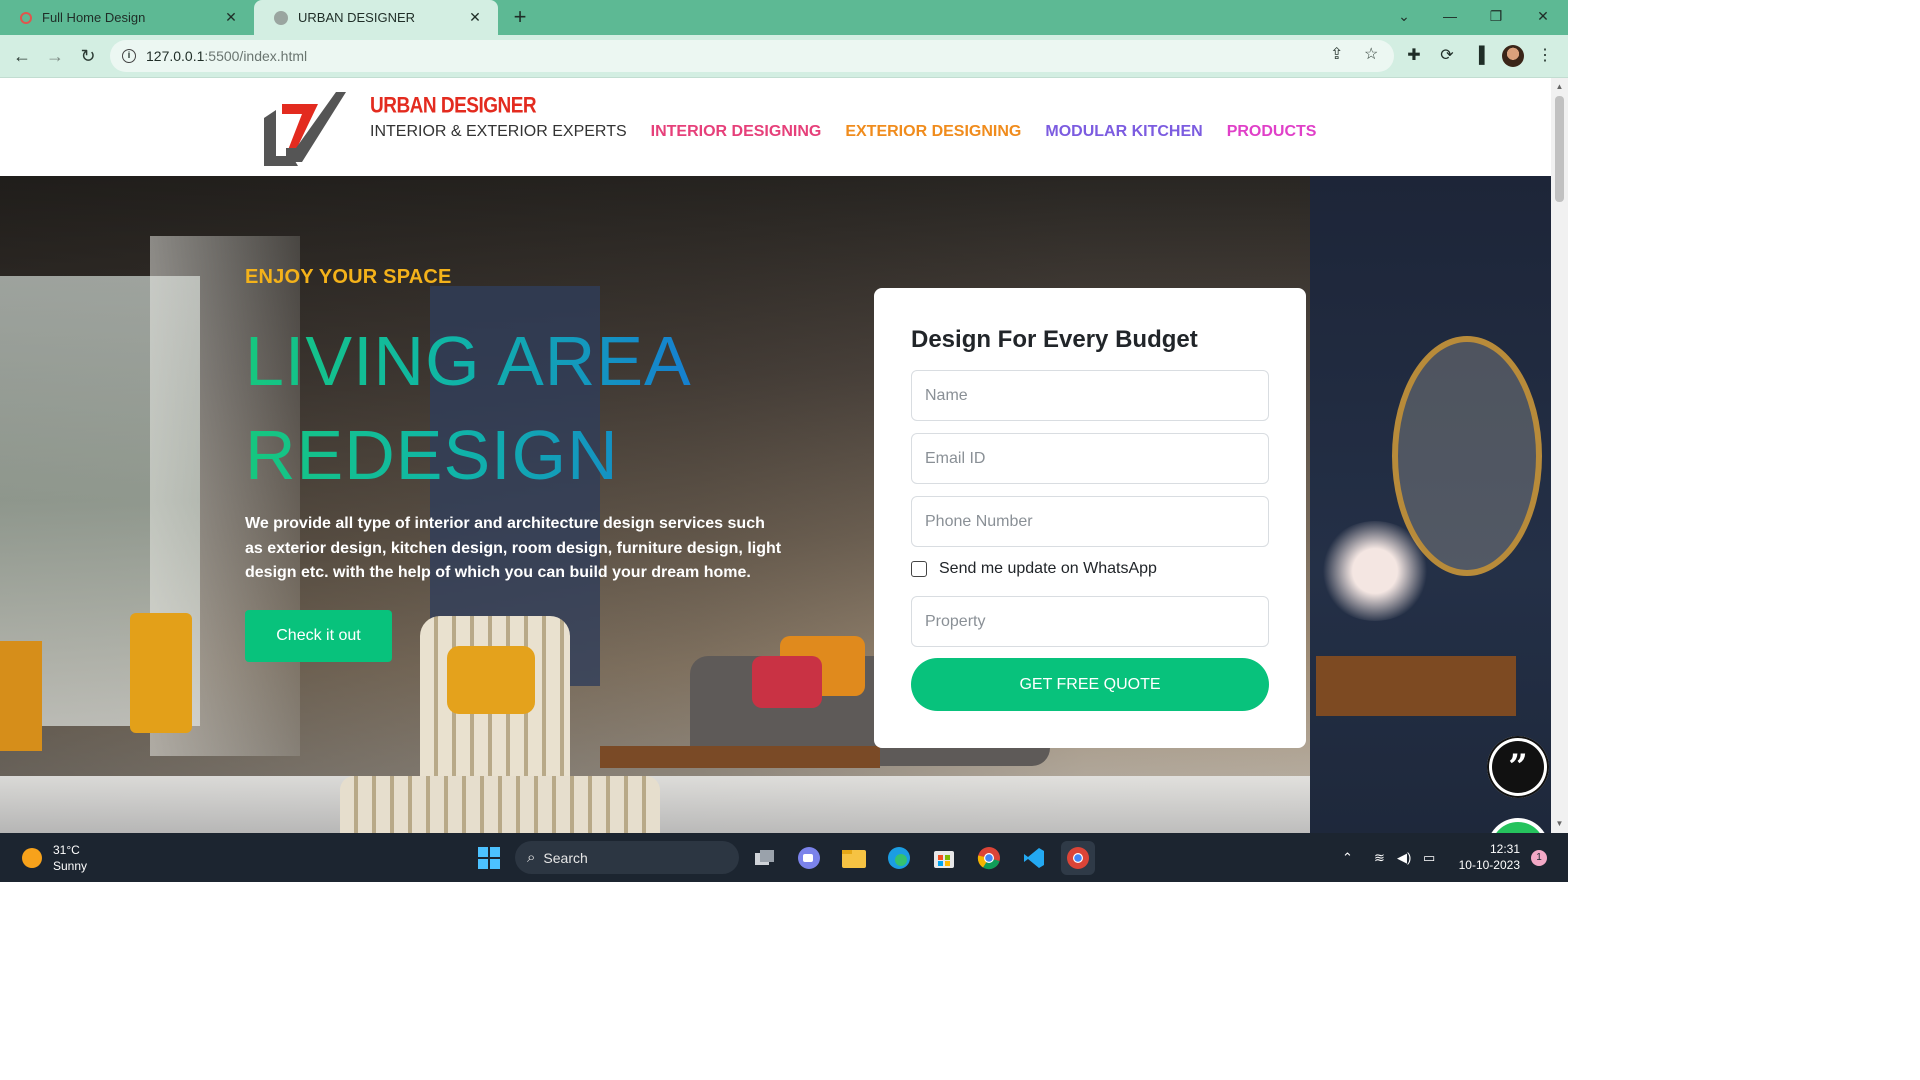 This screenshot has width=1920, height=1080. Describe the element at coordinates (1489, 865) in the screenshot. I see `clock-date: 10-10-2023` at that location.